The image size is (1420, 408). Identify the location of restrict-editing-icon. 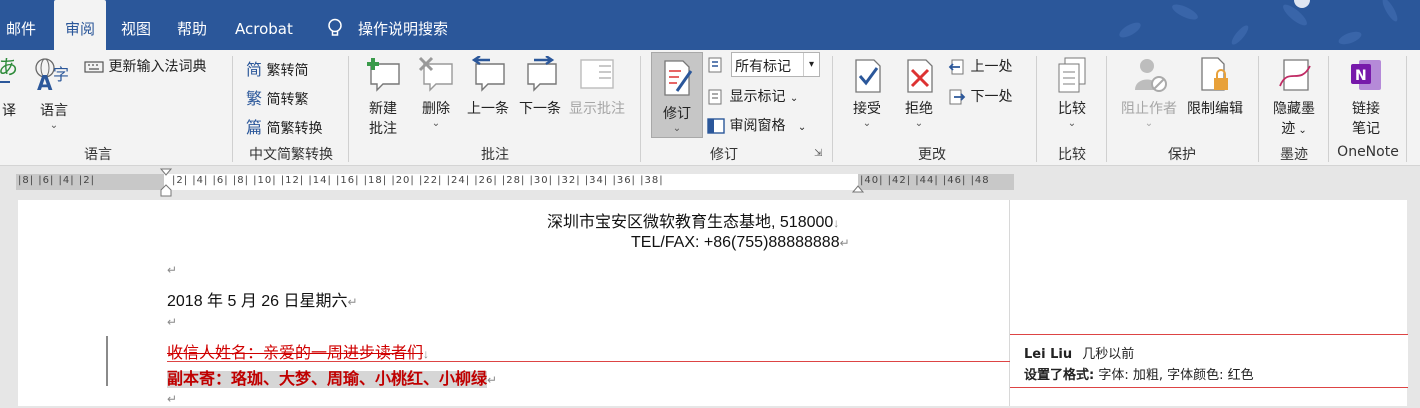
(1214, 74).